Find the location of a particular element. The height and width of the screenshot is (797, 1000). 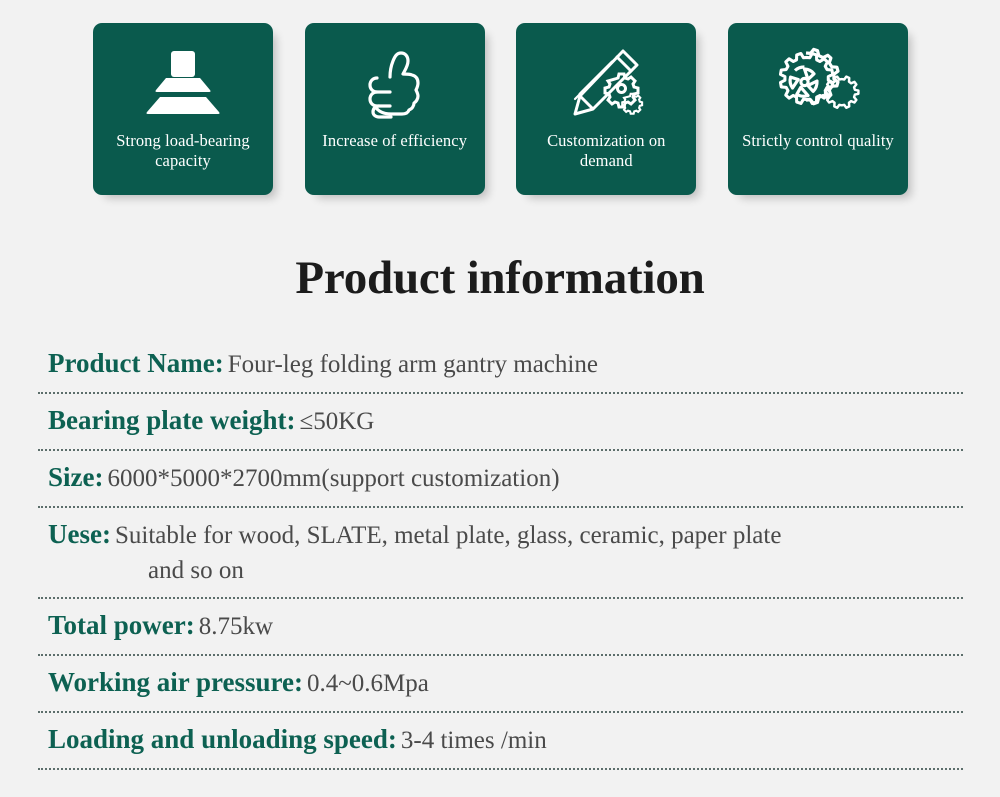

feature-card-load-bearing: Strong load-bearing capacity is located at coordinates (183, 109).